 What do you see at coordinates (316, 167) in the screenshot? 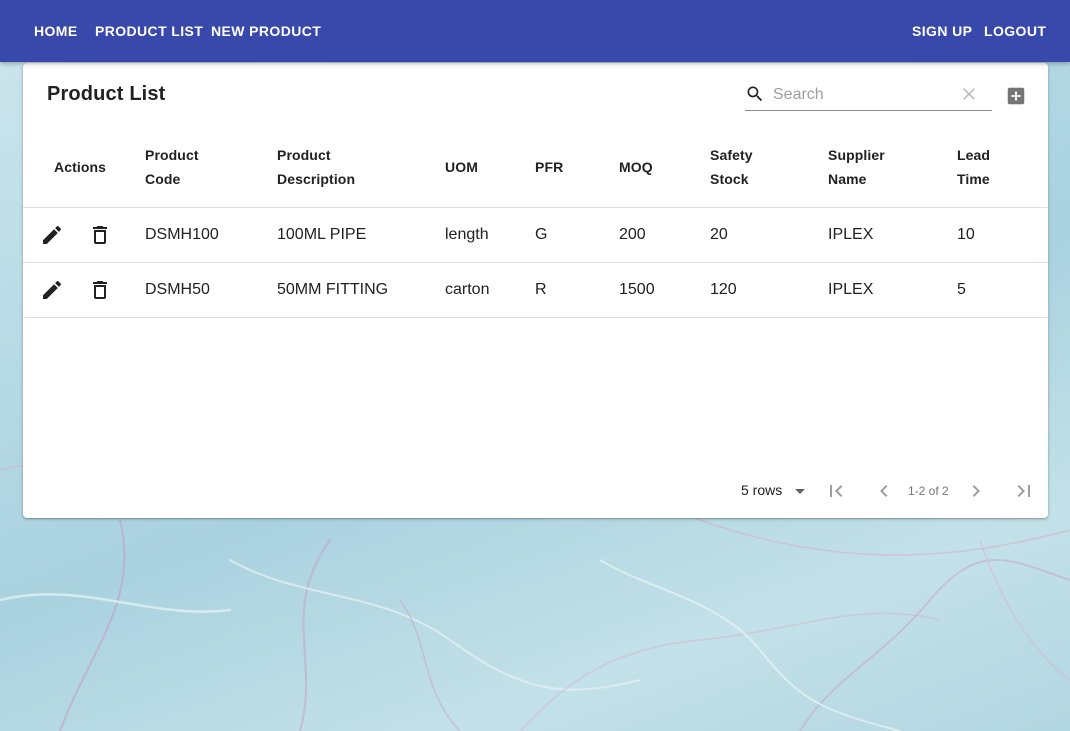
I see `header-product-description: Product Description` at bounding box center [316, 167].